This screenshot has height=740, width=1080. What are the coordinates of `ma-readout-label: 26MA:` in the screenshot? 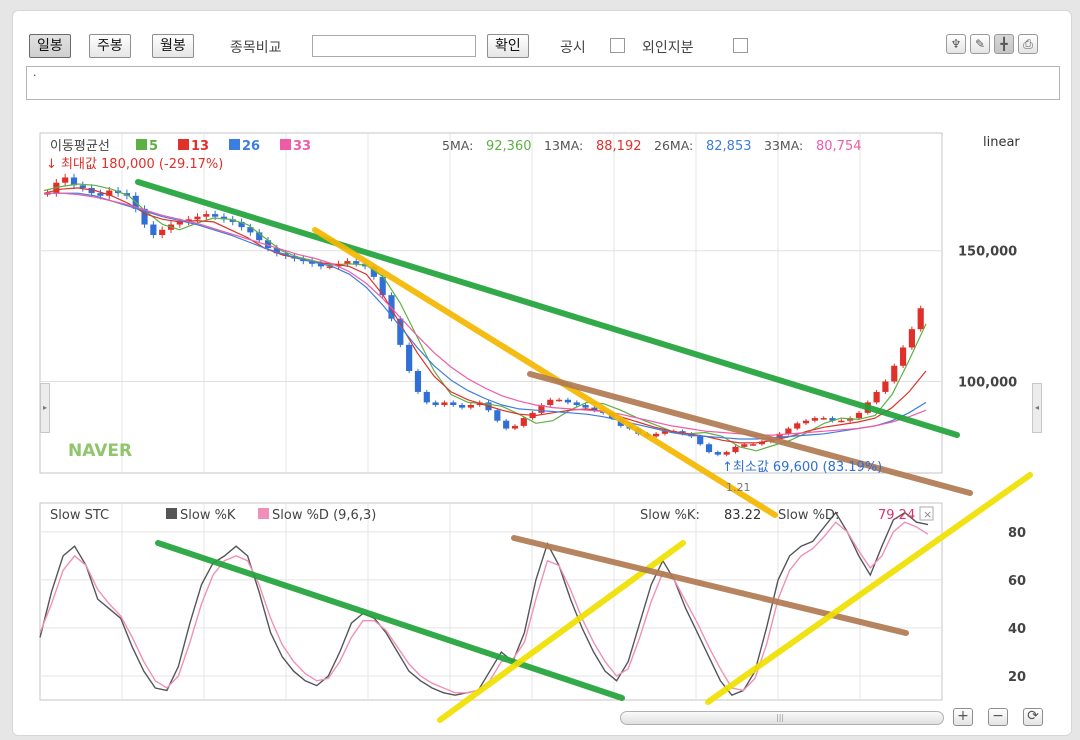 It's located at (673, 145).